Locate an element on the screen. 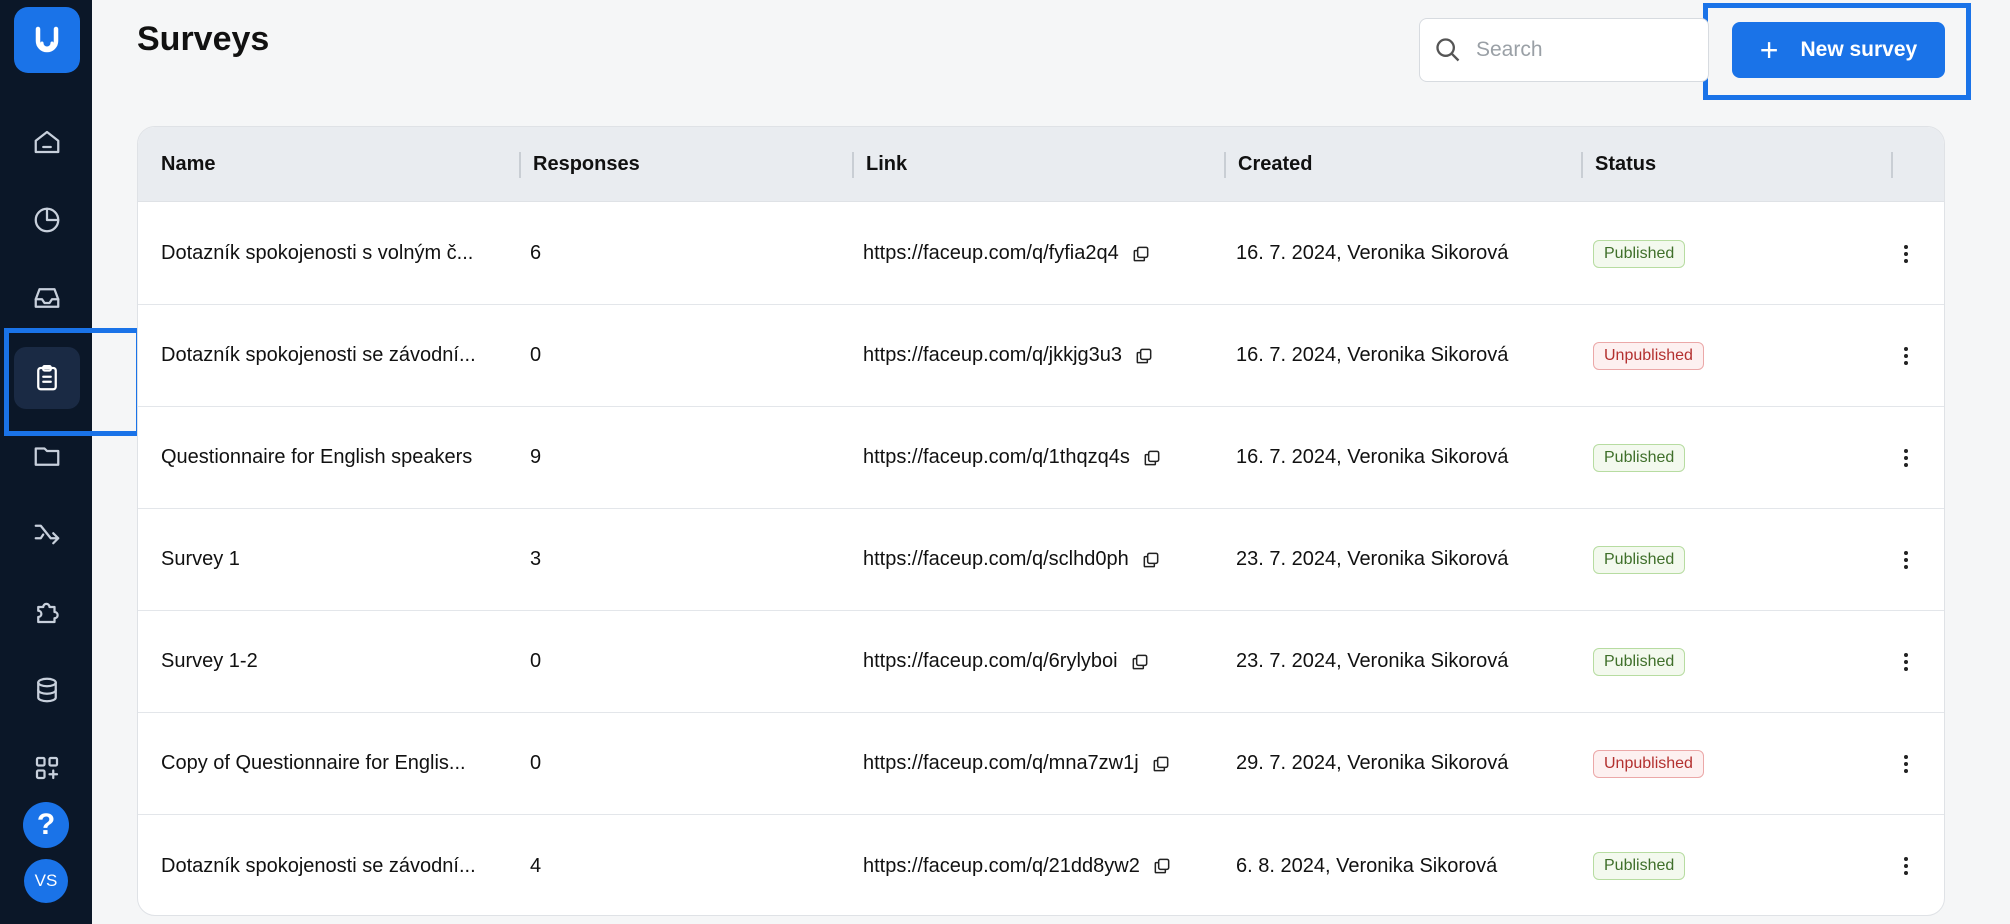  survey-responses: 3 is located at coordinates (536, 559).